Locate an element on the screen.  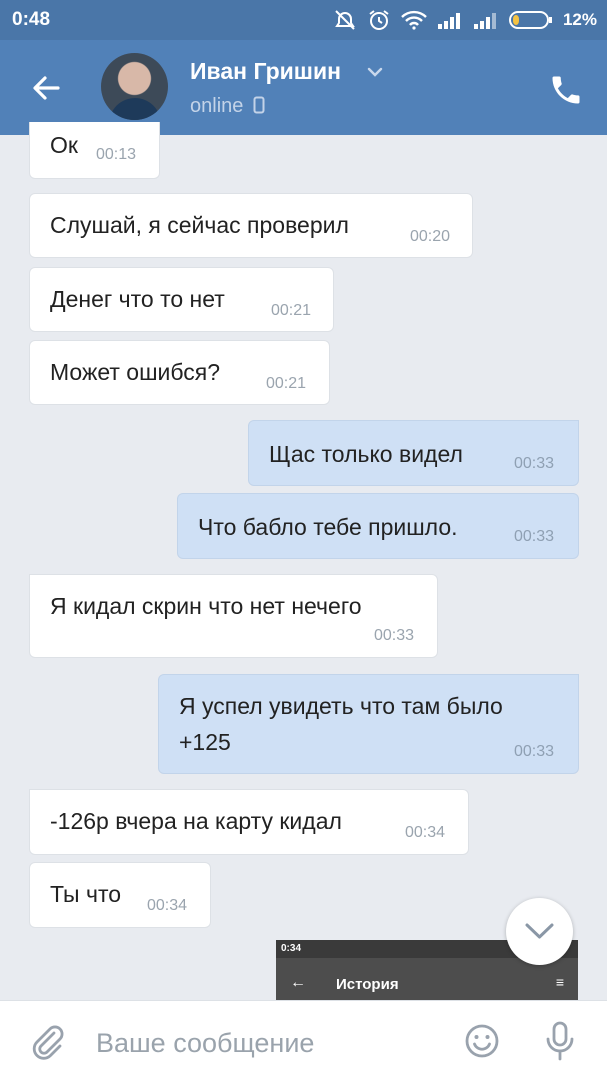
chat-header: Иван Гришин online is located at coordinates (303, 87).